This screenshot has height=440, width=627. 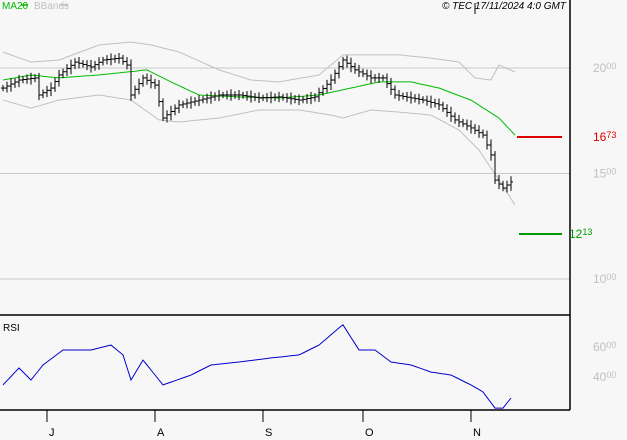 What do you see at coordinates (604, 347) in the screenshot?
I see `rsi-tick-label: 6000` at bounding box center [604, 347].